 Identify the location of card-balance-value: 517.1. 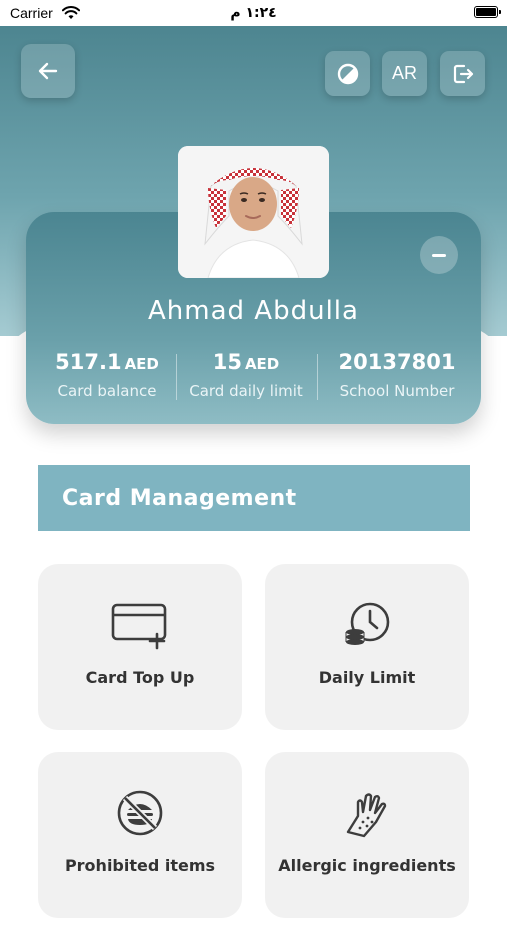
(88, 362).